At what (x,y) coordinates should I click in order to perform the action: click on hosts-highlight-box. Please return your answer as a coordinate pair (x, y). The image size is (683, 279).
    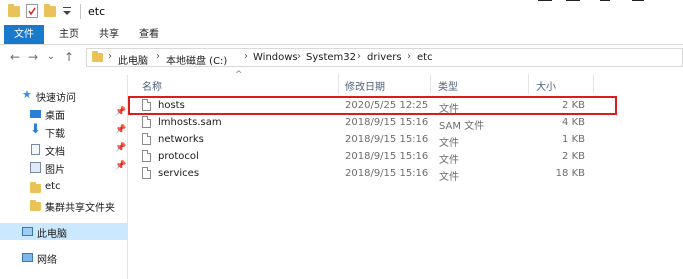
    Looking at the image, I should click on (372, 105).